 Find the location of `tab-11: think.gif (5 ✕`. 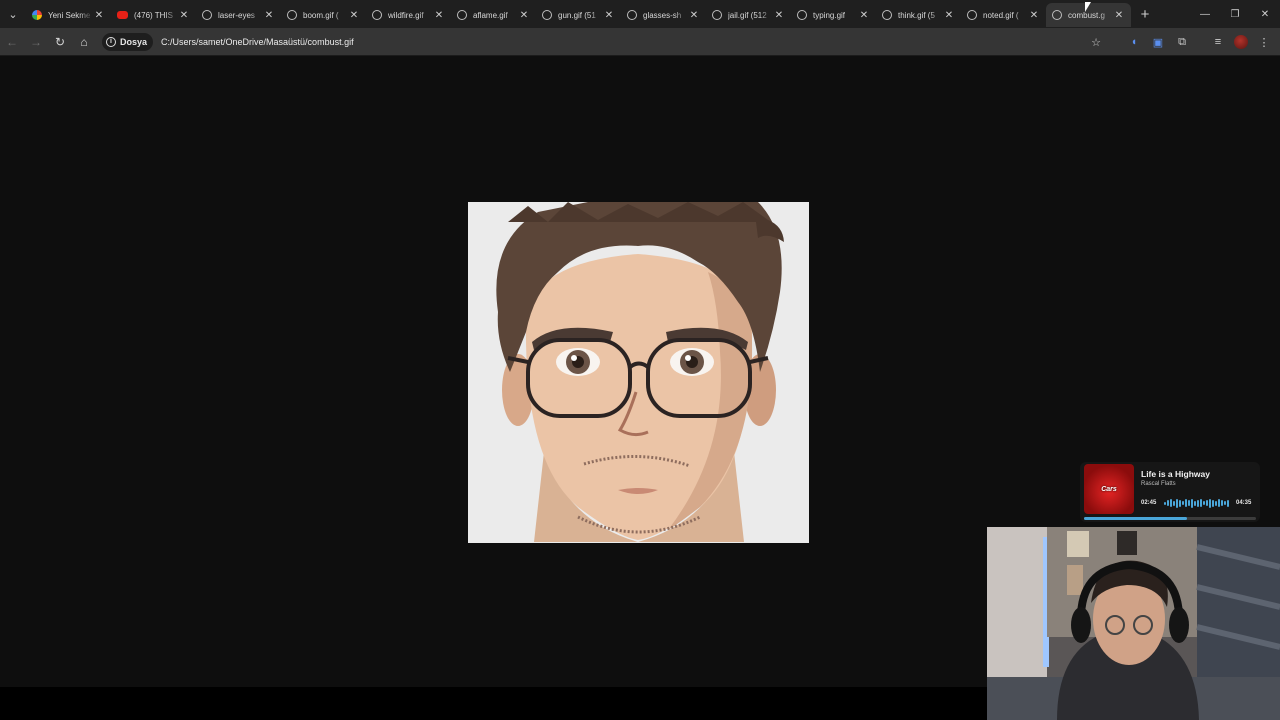

tab-11: think.gif (5 ✕ is located at coordinates (918, 15).